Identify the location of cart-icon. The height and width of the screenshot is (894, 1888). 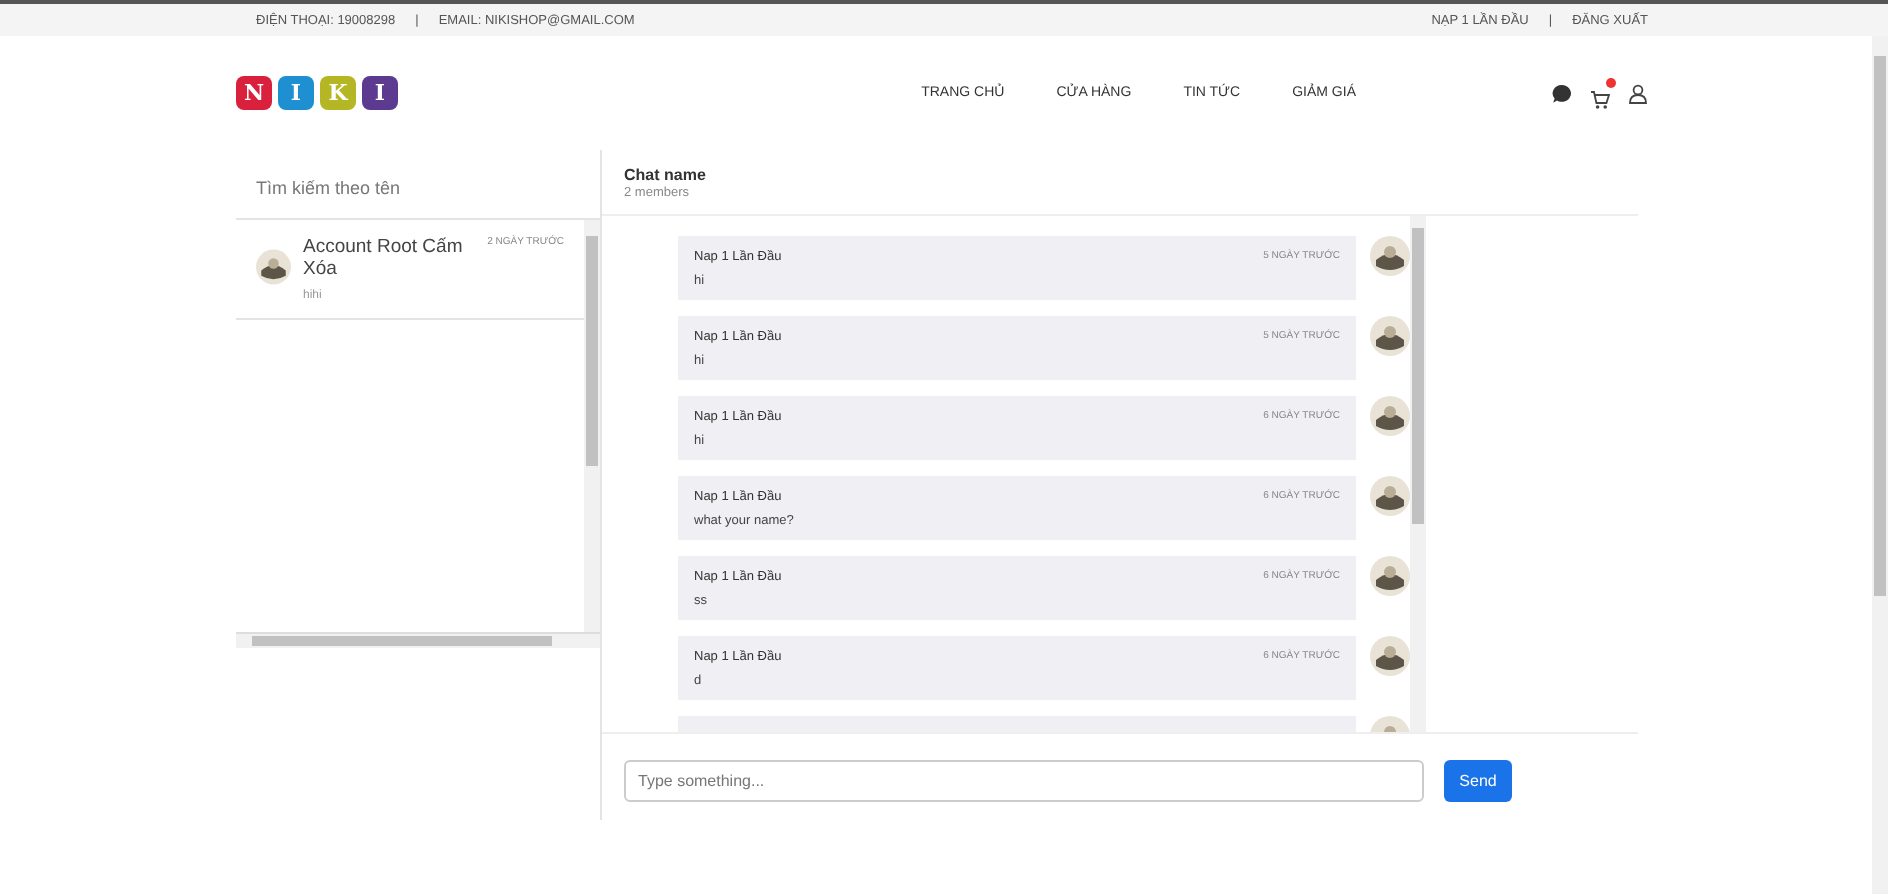
(1600, 99).